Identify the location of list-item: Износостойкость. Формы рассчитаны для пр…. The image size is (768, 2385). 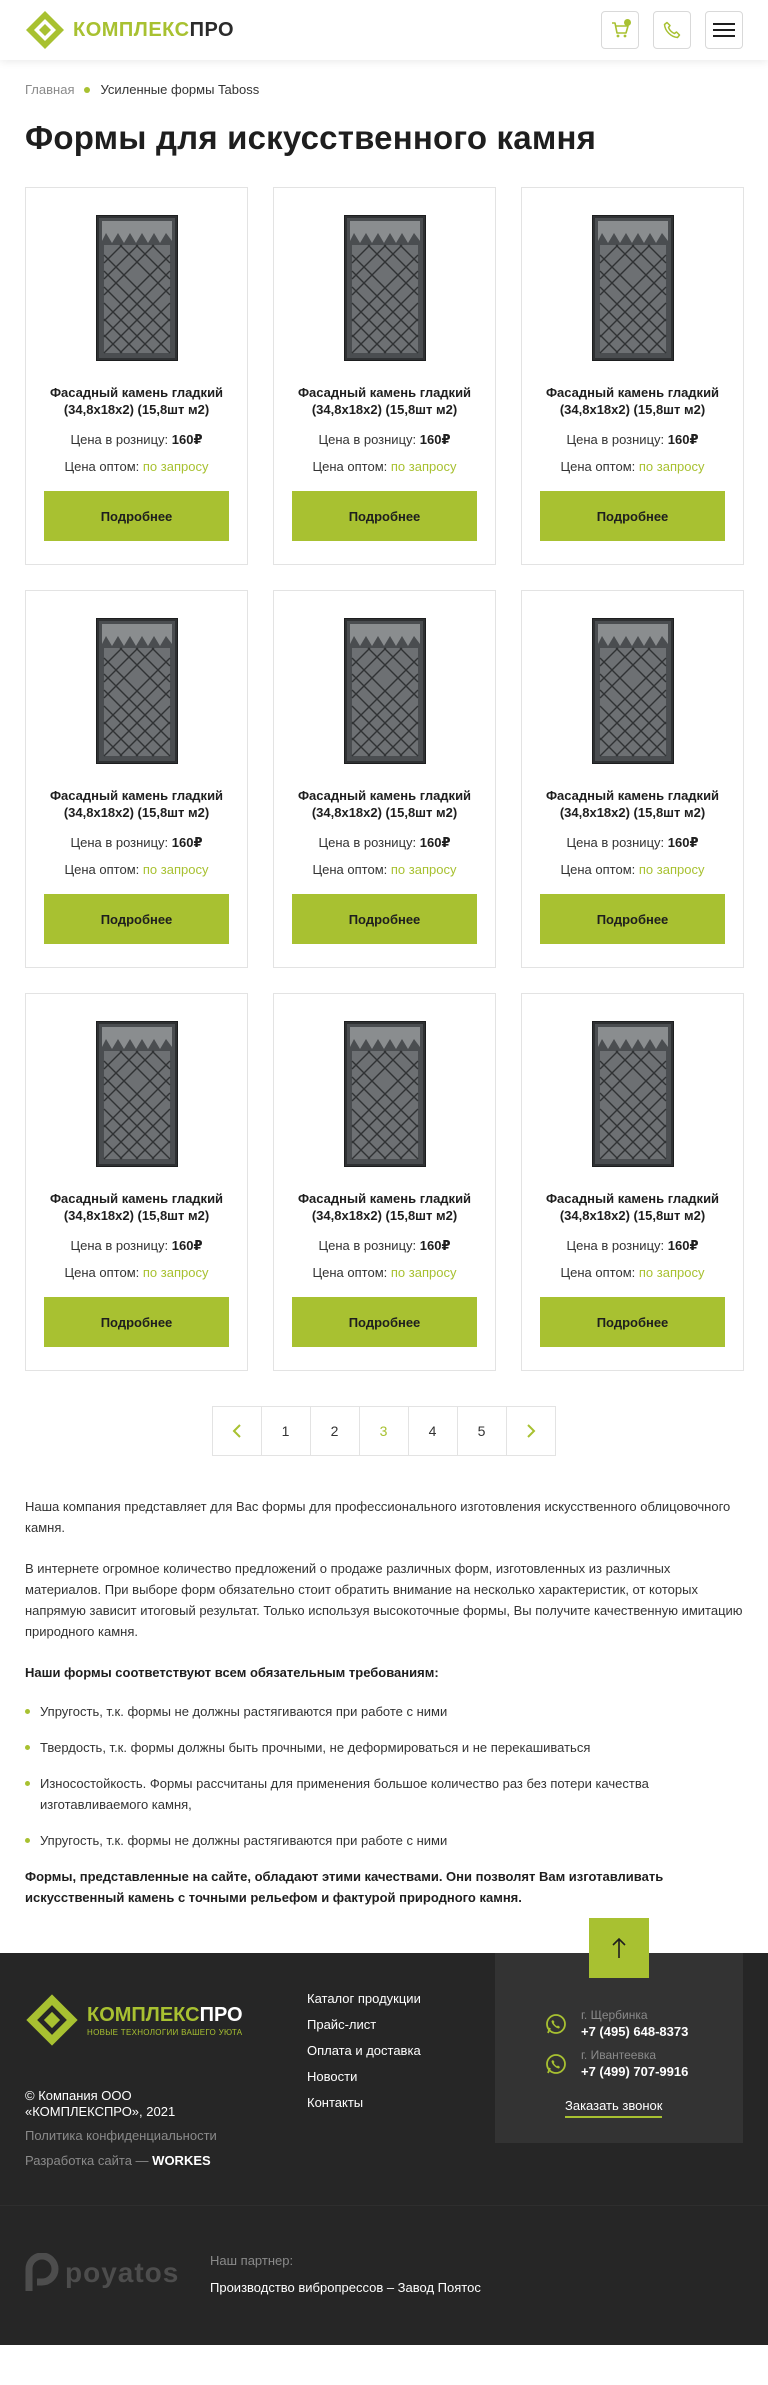
(384, 1794).